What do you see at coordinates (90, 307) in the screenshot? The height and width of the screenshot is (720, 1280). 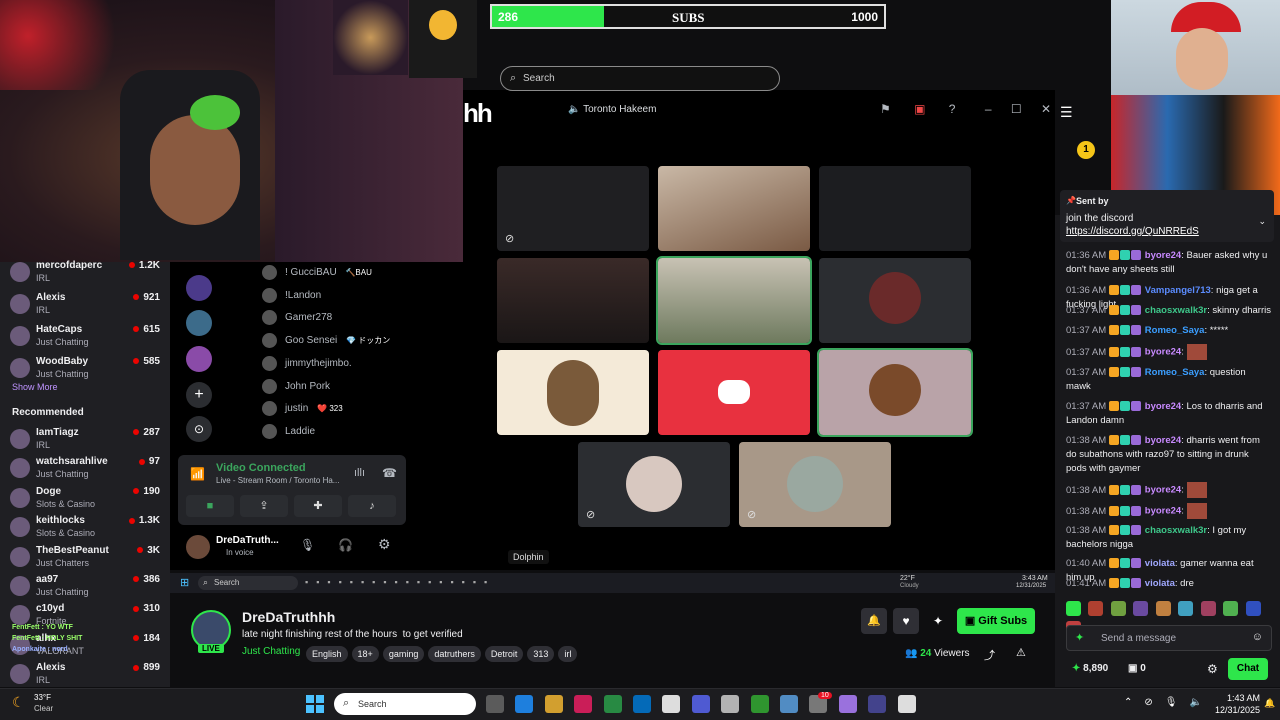 I see `sidebar-channel: Alexis IRL 921` at bounding box center [90, 307].